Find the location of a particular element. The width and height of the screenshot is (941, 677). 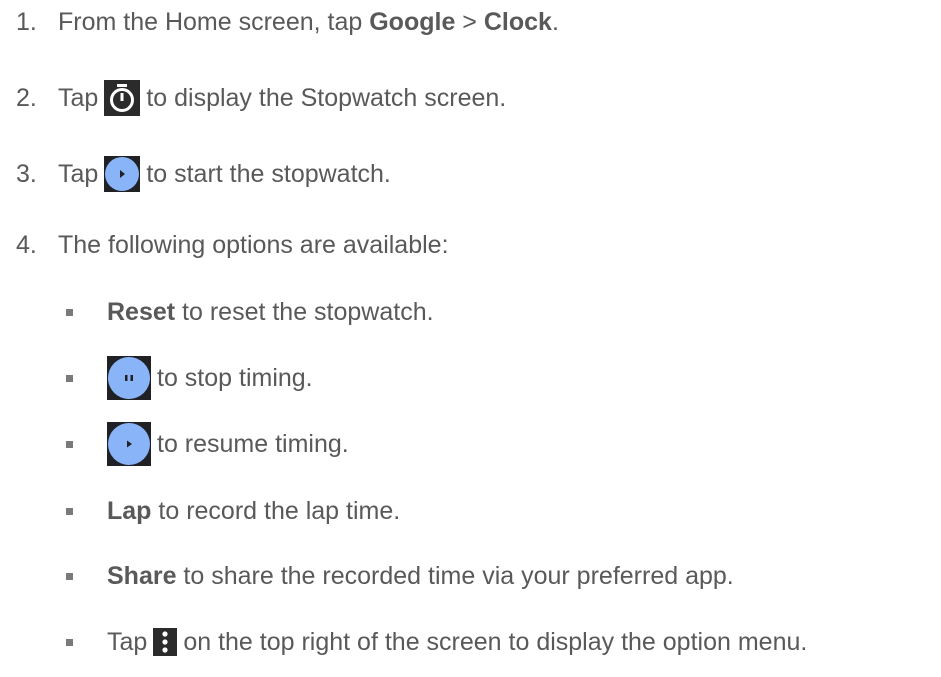

option-text: to stop timing. is located at coordinates (235, 377).